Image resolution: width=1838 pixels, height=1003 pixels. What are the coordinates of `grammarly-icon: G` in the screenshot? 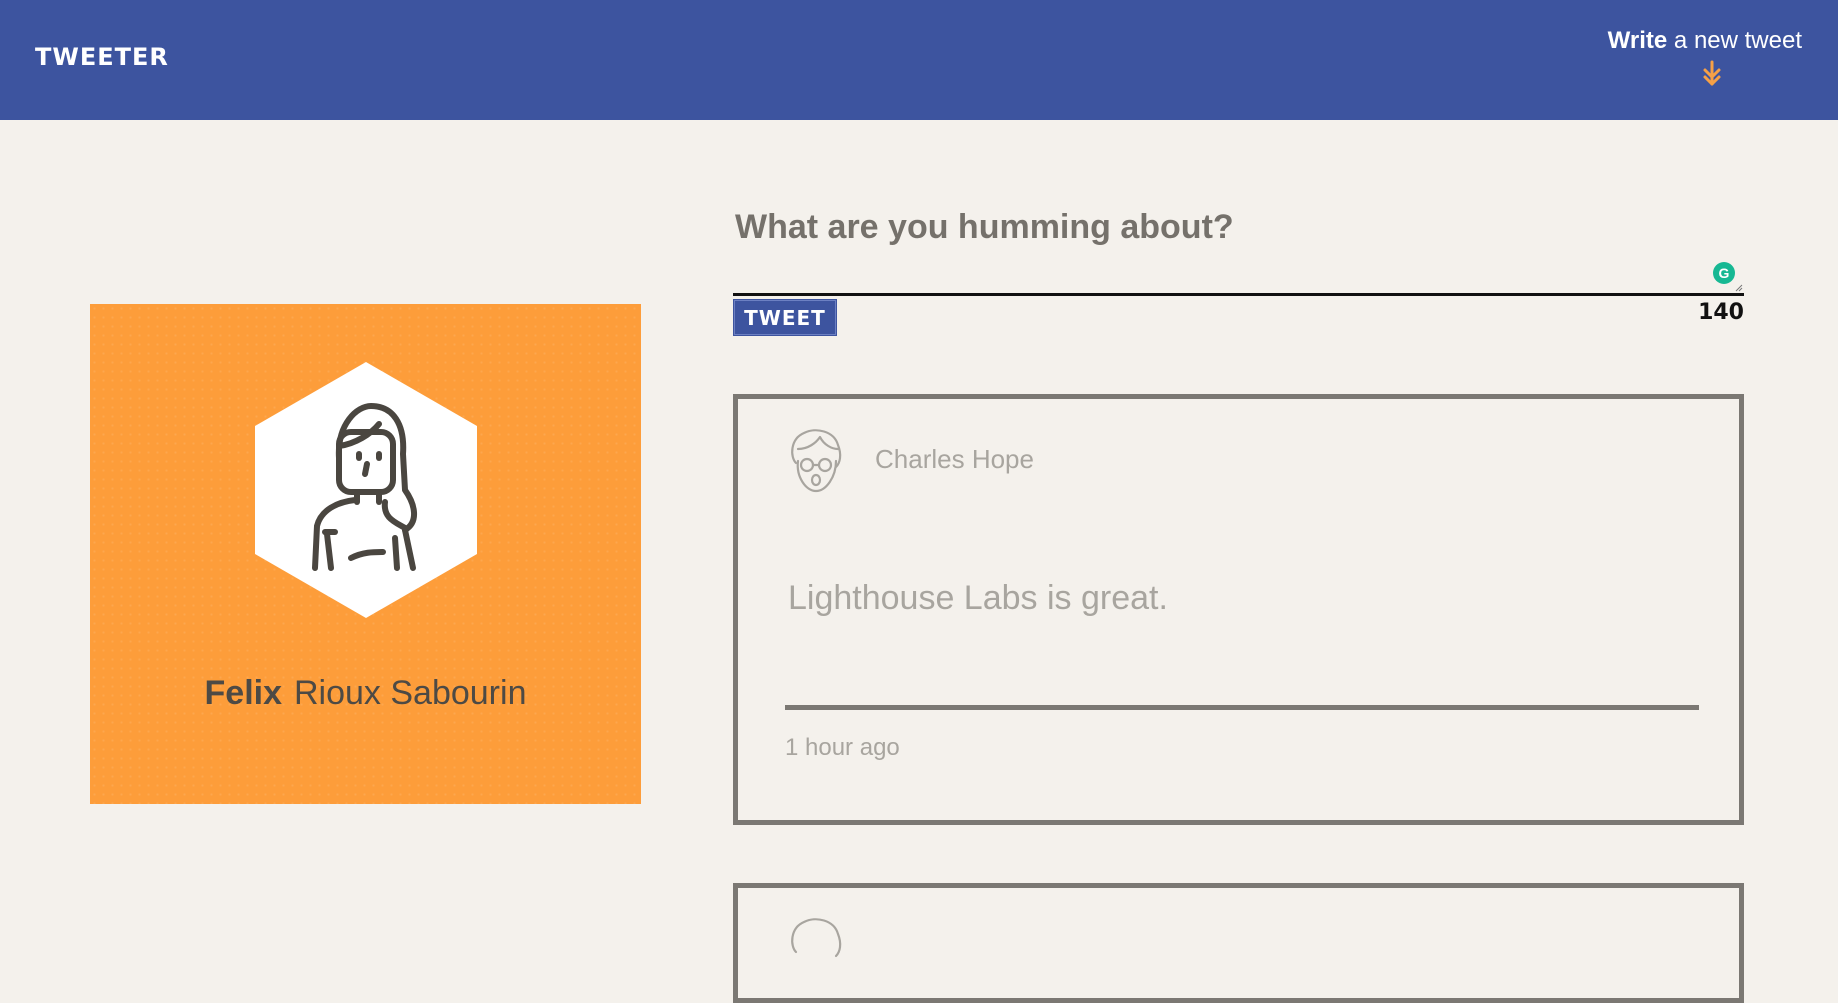 It's located at (1724, 273).